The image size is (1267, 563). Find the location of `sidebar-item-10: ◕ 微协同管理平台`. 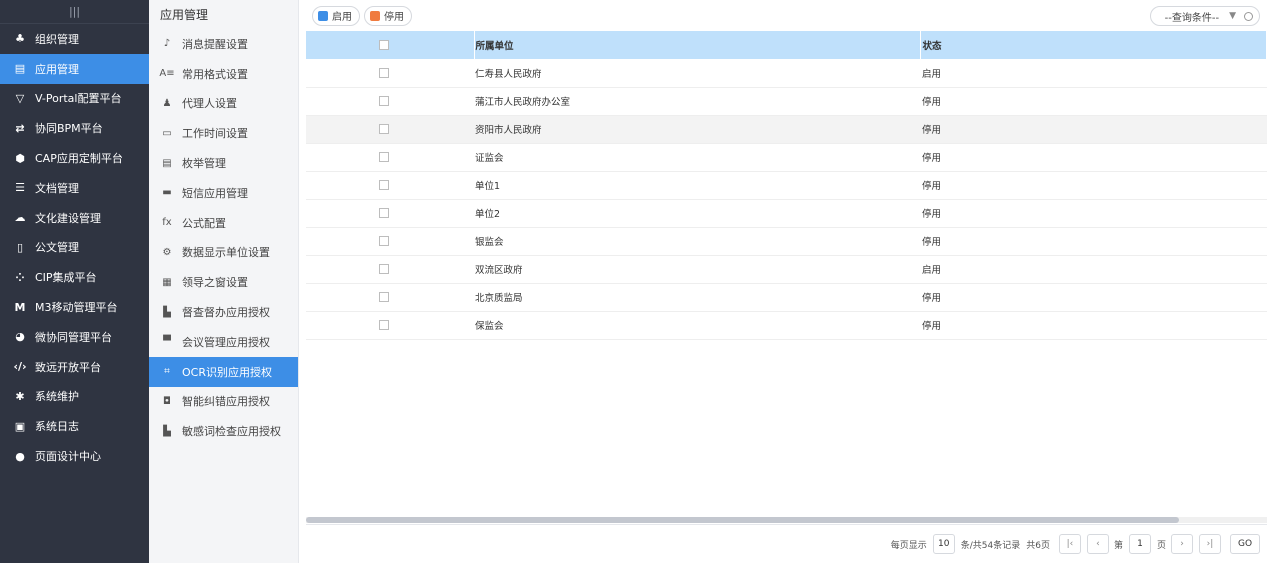

sidebar-item-10: ◕ 微协同管理平台 is located at coordinates (74, 337).